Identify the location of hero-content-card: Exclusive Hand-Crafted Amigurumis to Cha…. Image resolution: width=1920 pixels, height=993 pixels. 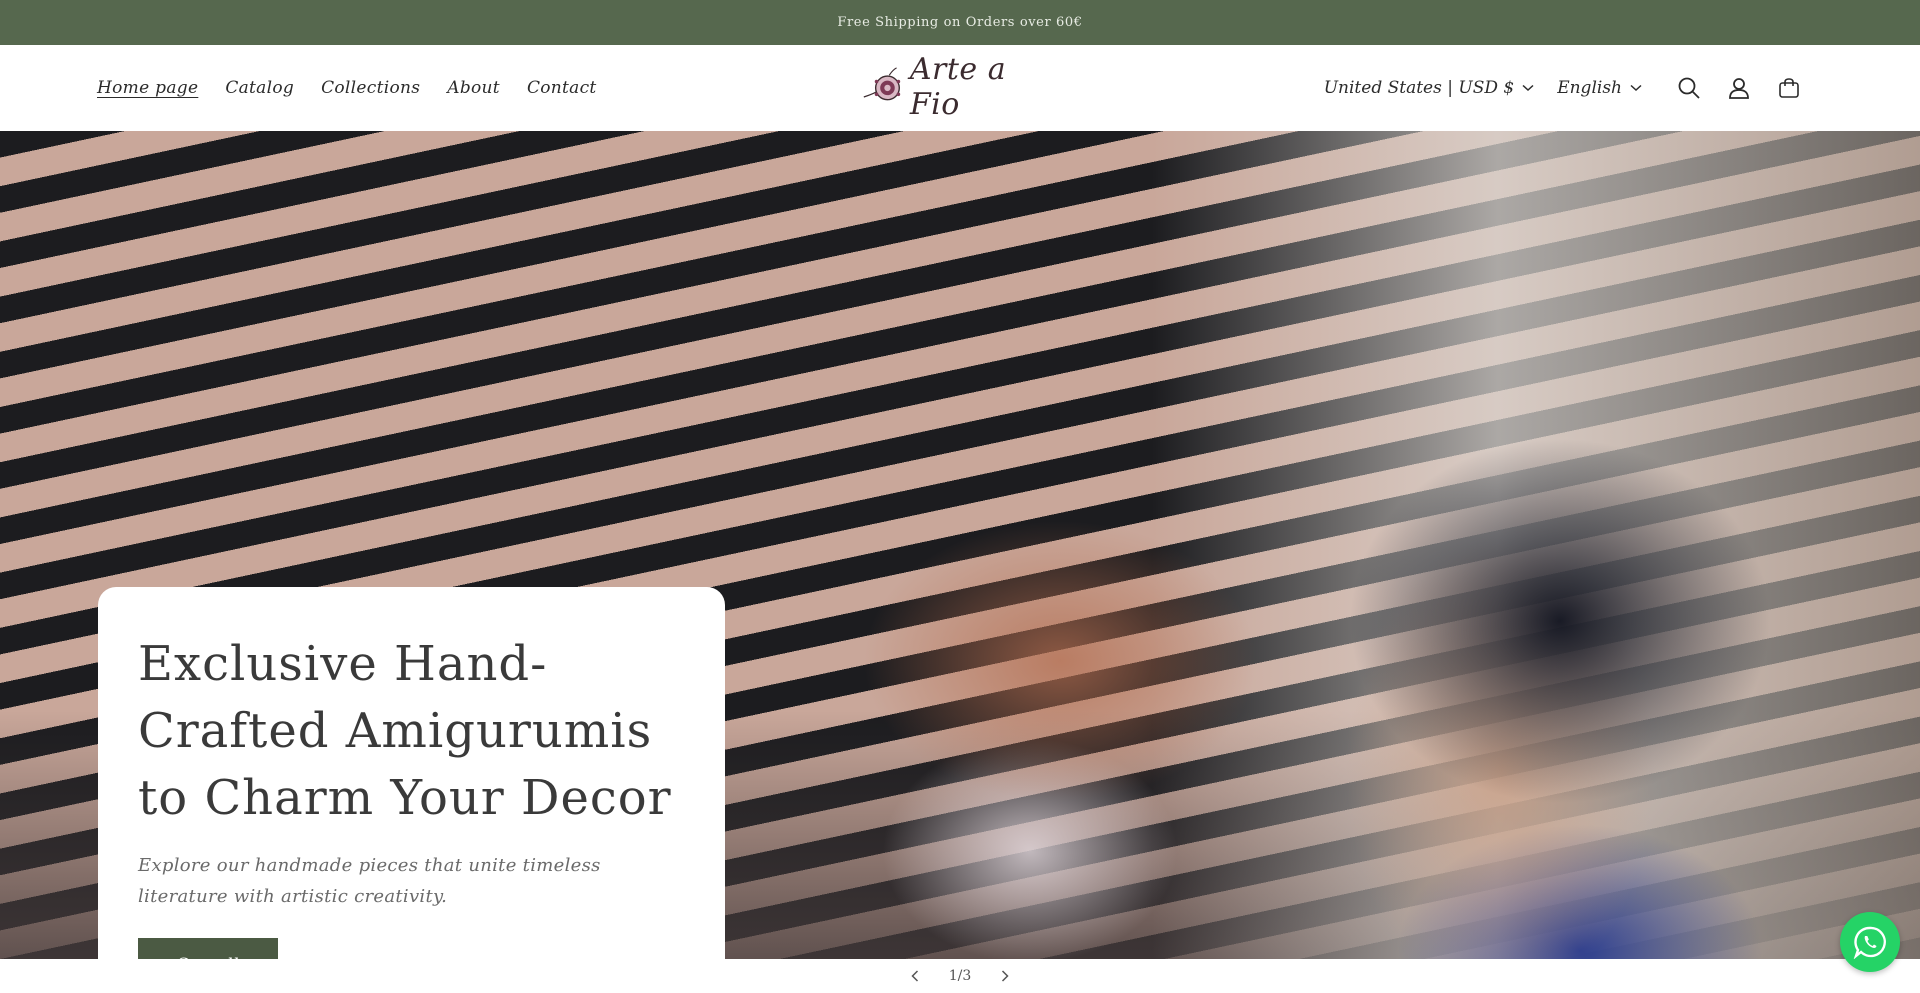
(411, 773).